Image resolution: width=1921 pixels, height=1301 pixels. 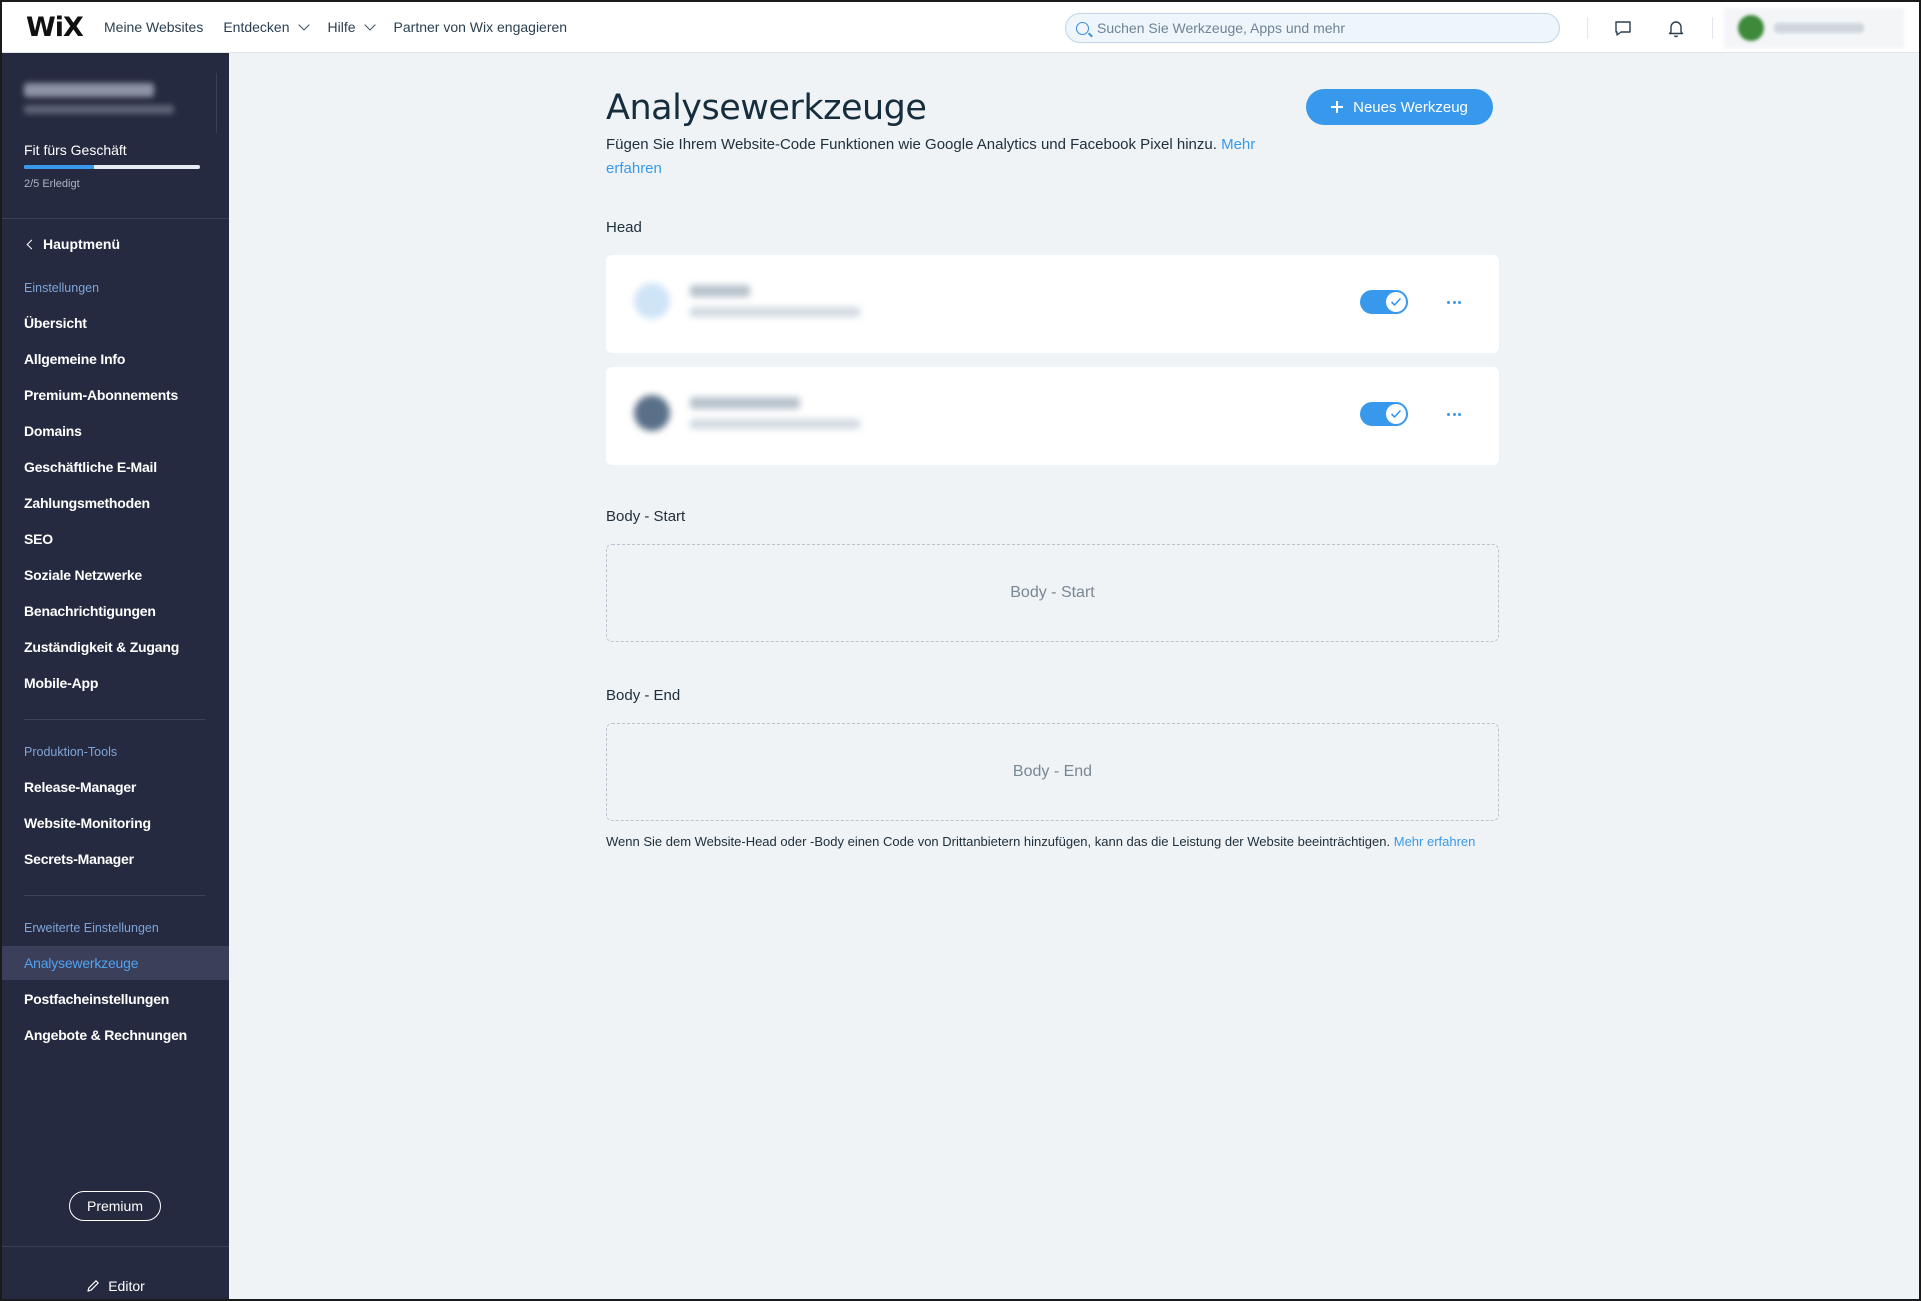 What do you see at coordinates (115, 431) in the screenshot?
I see `sidebar-item-domains: Domains` at bounding box center [115, 431].